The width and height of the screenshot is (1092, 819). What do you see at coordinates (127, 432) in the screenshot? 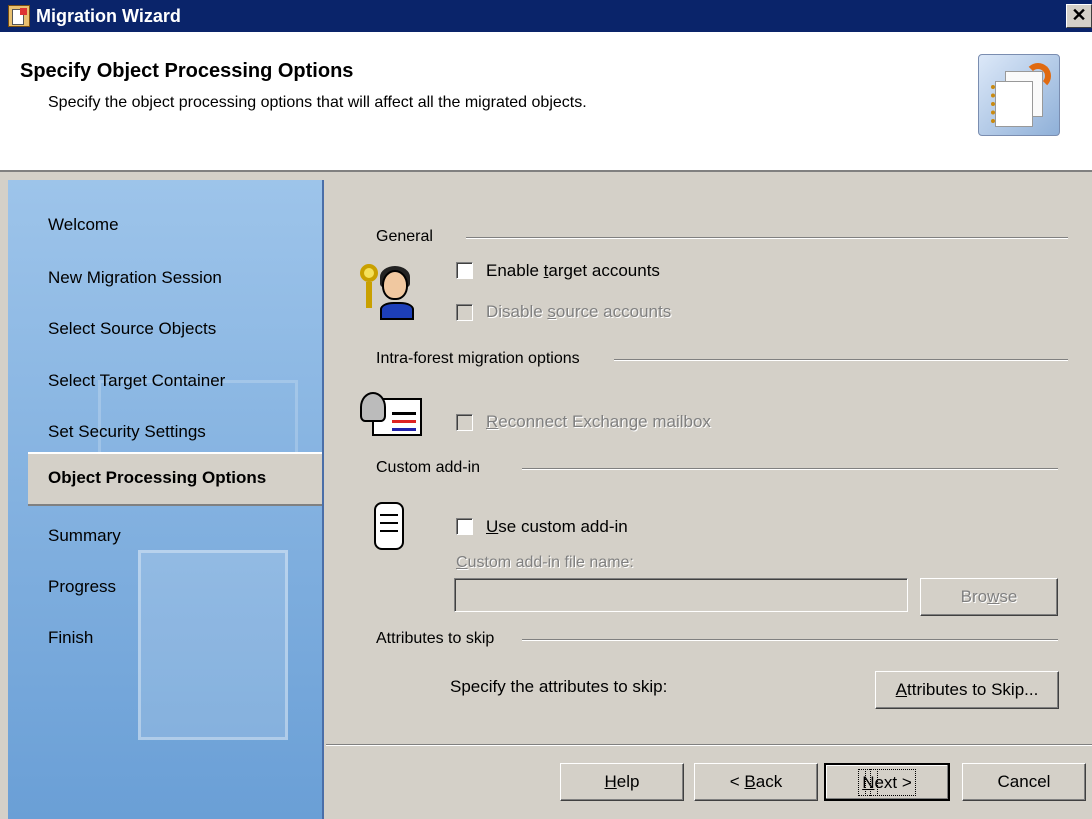
I see `sidebar-item-set-security-settings: Set Security Settings` at bounding box center [127, 432].